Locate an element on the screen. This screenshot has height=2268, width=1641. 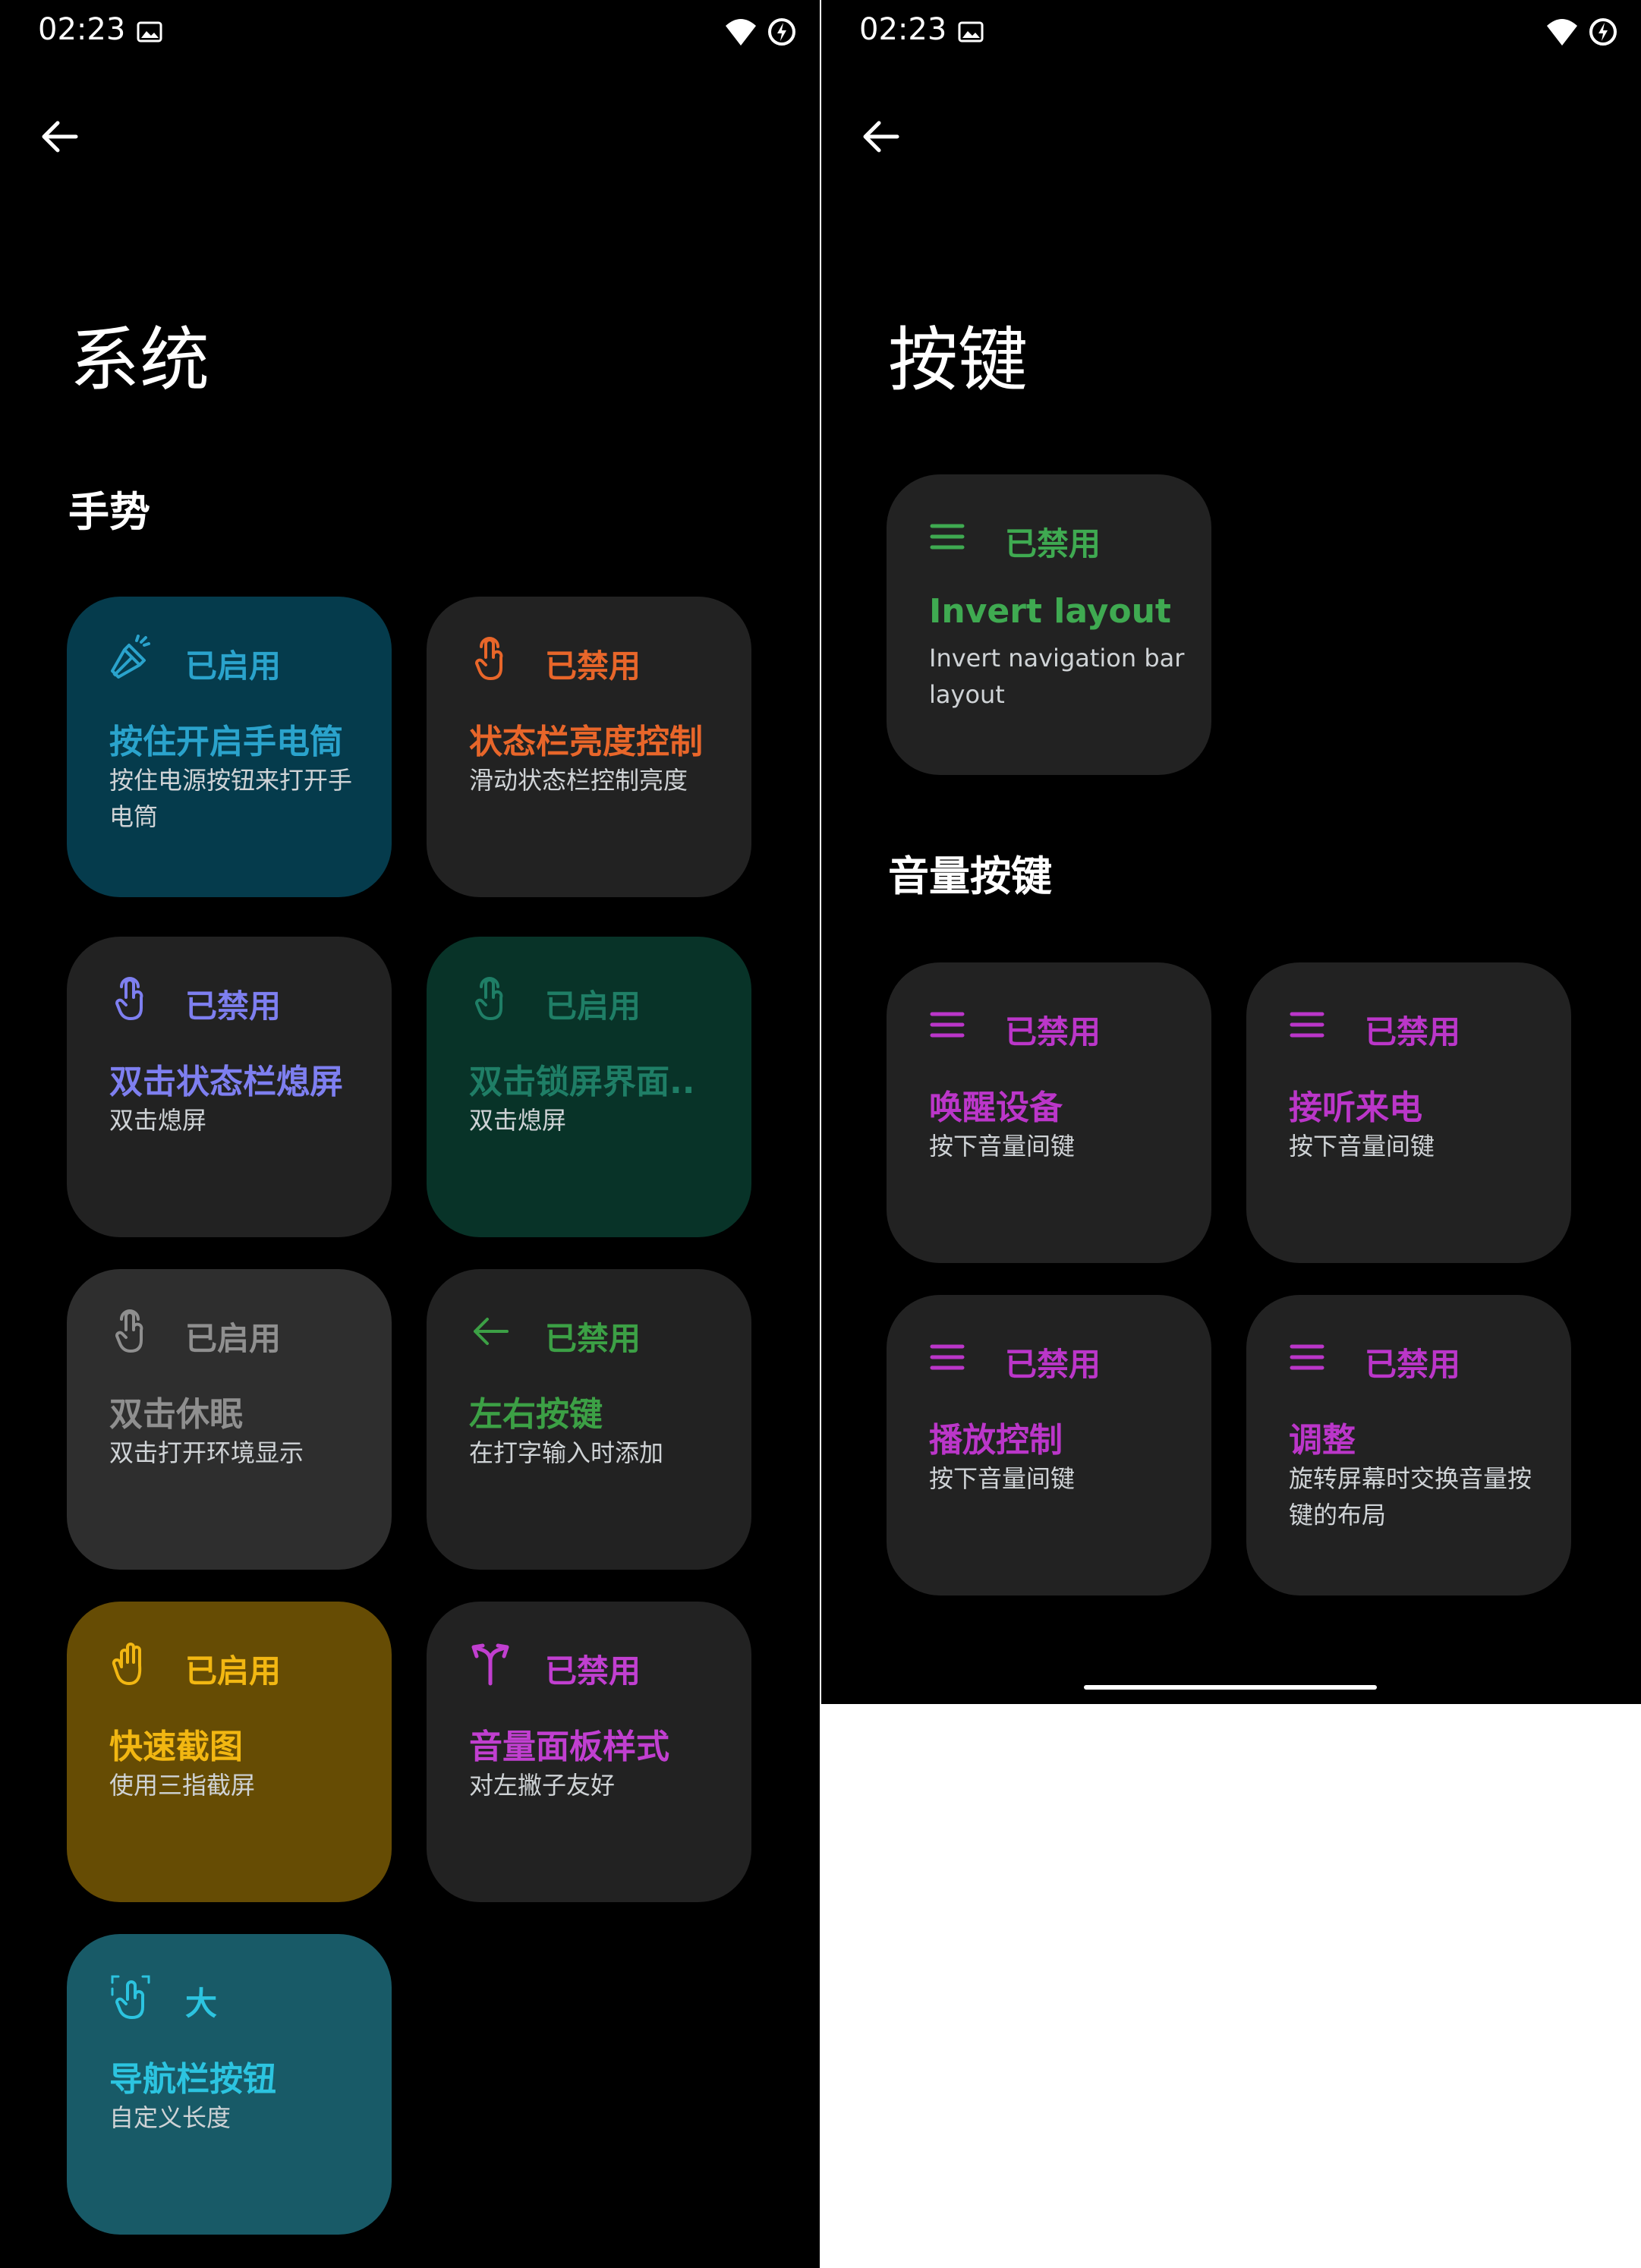
tile-subtitle: Invert navigation bar layout is located at coordinates (1057, 676).